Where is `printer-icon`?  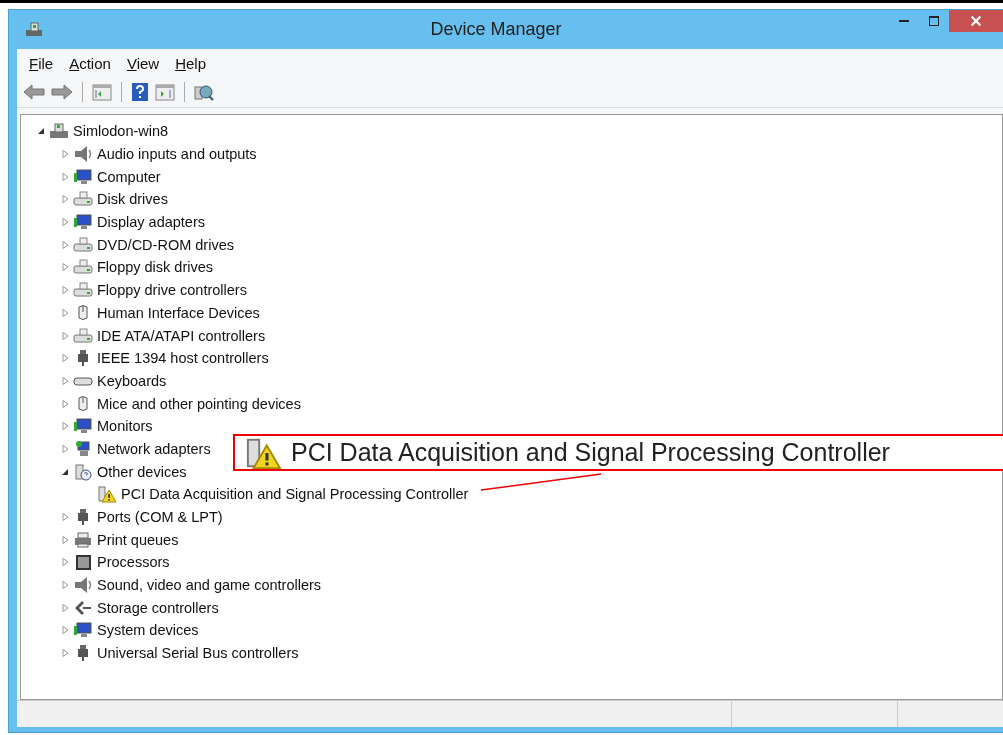
printer-icon is located at coordinates (83, 539).